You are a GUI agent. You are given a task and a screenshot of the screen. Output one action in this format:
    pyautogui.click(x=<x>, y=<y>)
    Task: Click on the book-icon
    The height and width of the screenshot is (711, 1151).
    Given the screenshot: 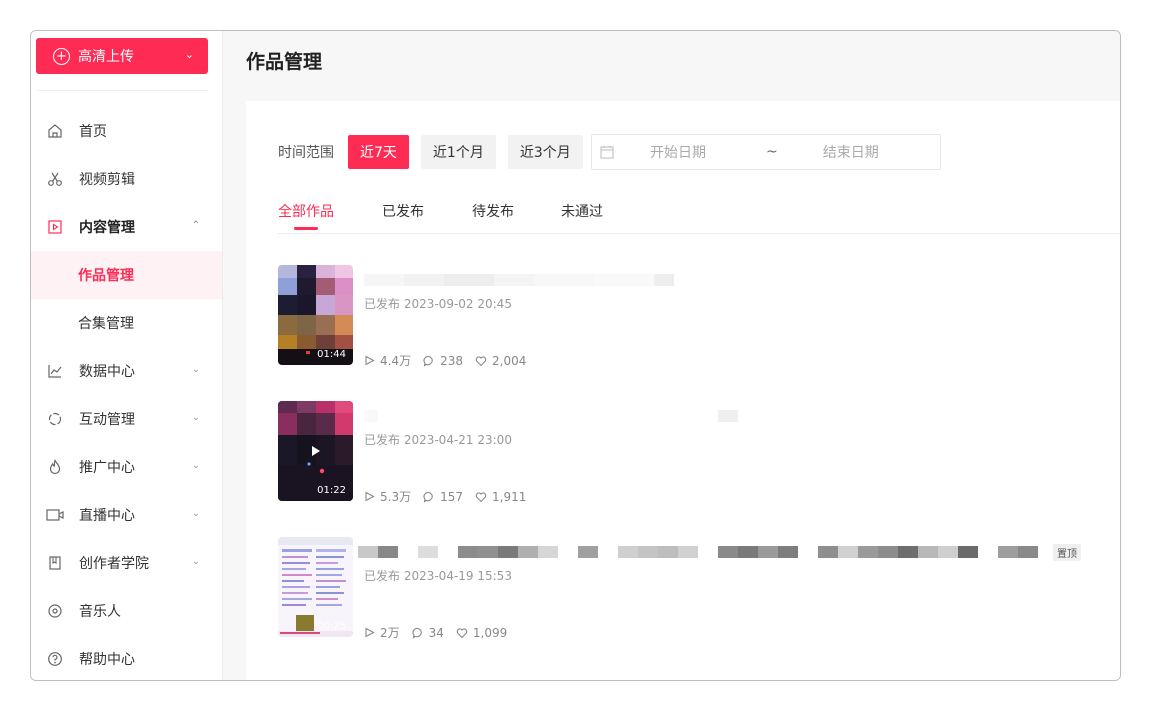 What is the action you would take?
    pyautogui.click(x=55, y=563)
    